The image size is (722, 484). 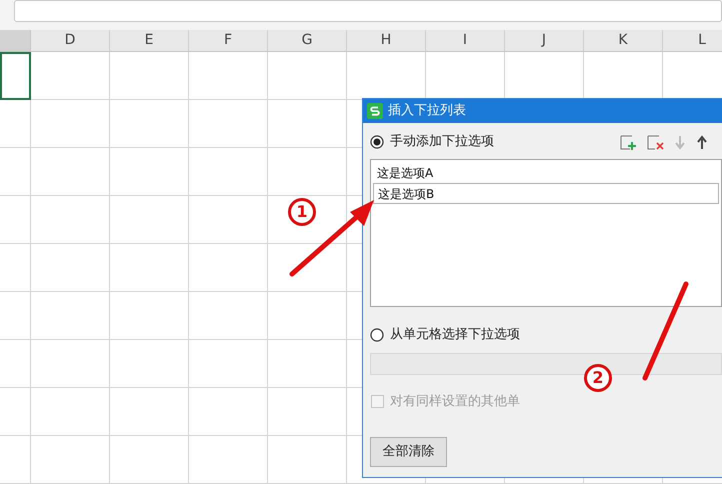 I want to click on move-down-icon, so click(x=680, y=142).